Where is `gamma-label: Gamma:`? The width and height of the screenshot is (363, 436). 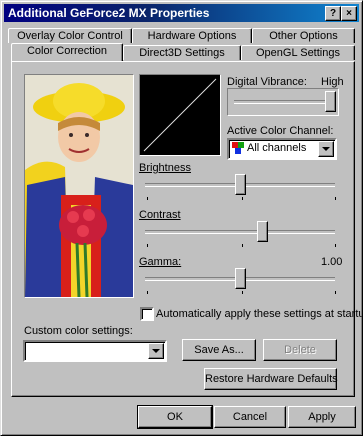
gamma-label: Gamma: is located at coordinates (160, 262).